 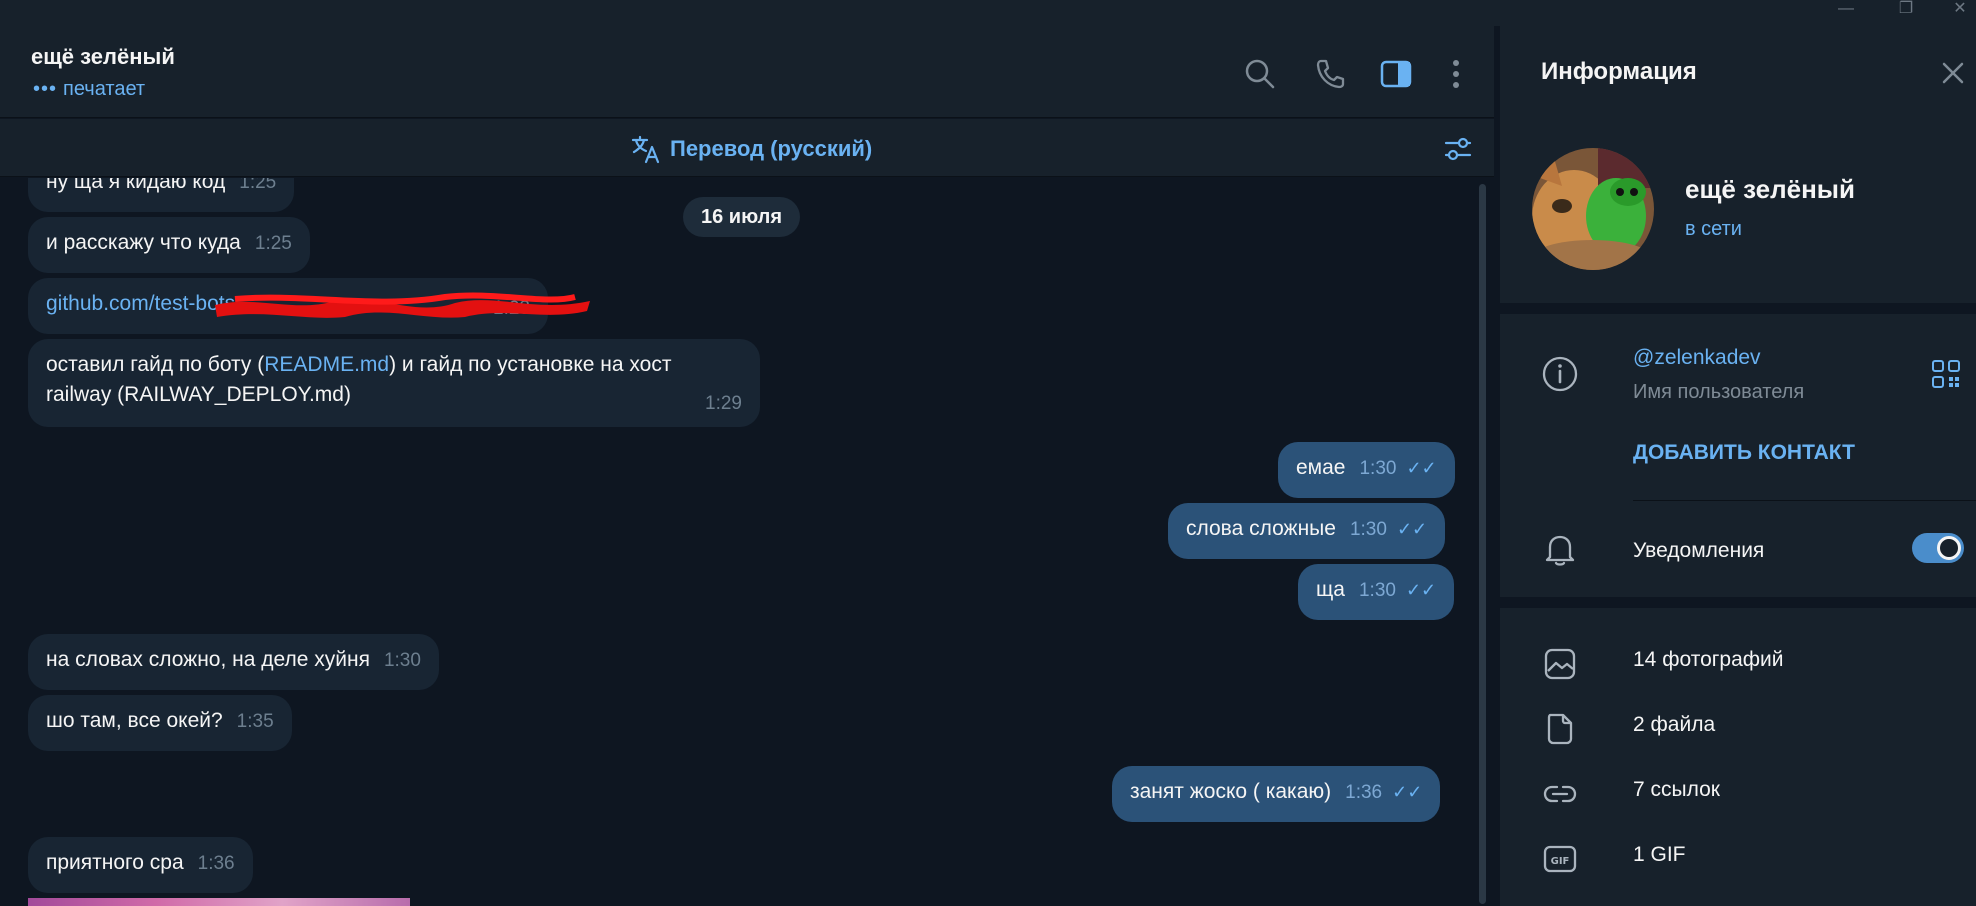 I want to click on media-links-link: 7 ссылок, so click(x=1676, y=790).